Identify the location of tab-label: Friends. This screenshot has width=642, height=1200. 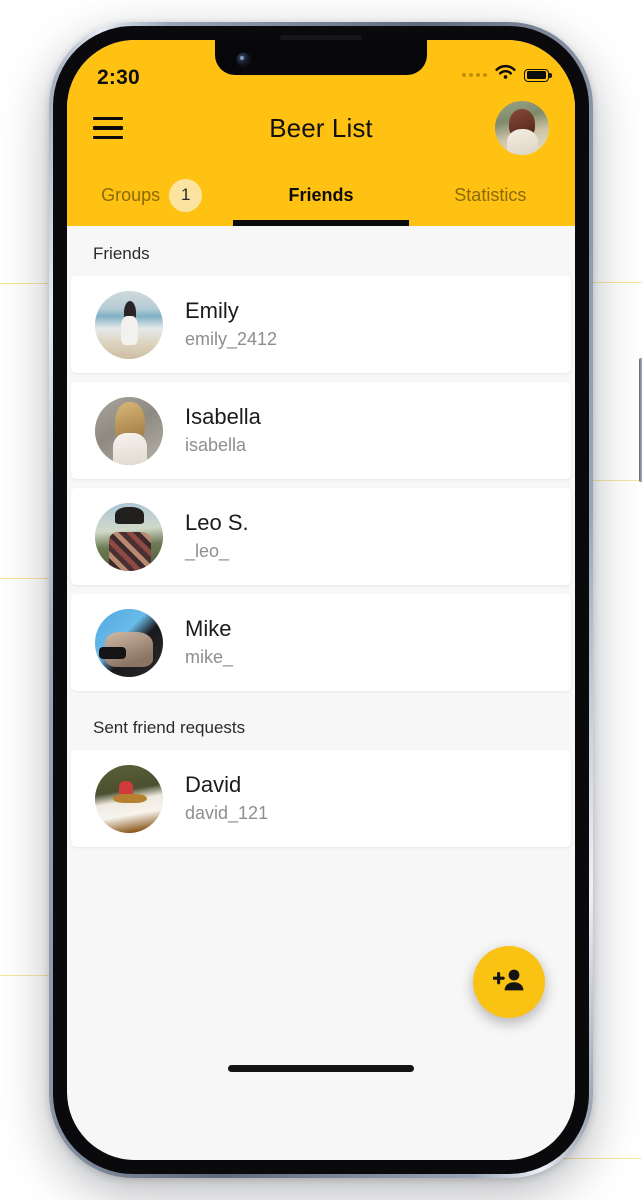
(321, 194).